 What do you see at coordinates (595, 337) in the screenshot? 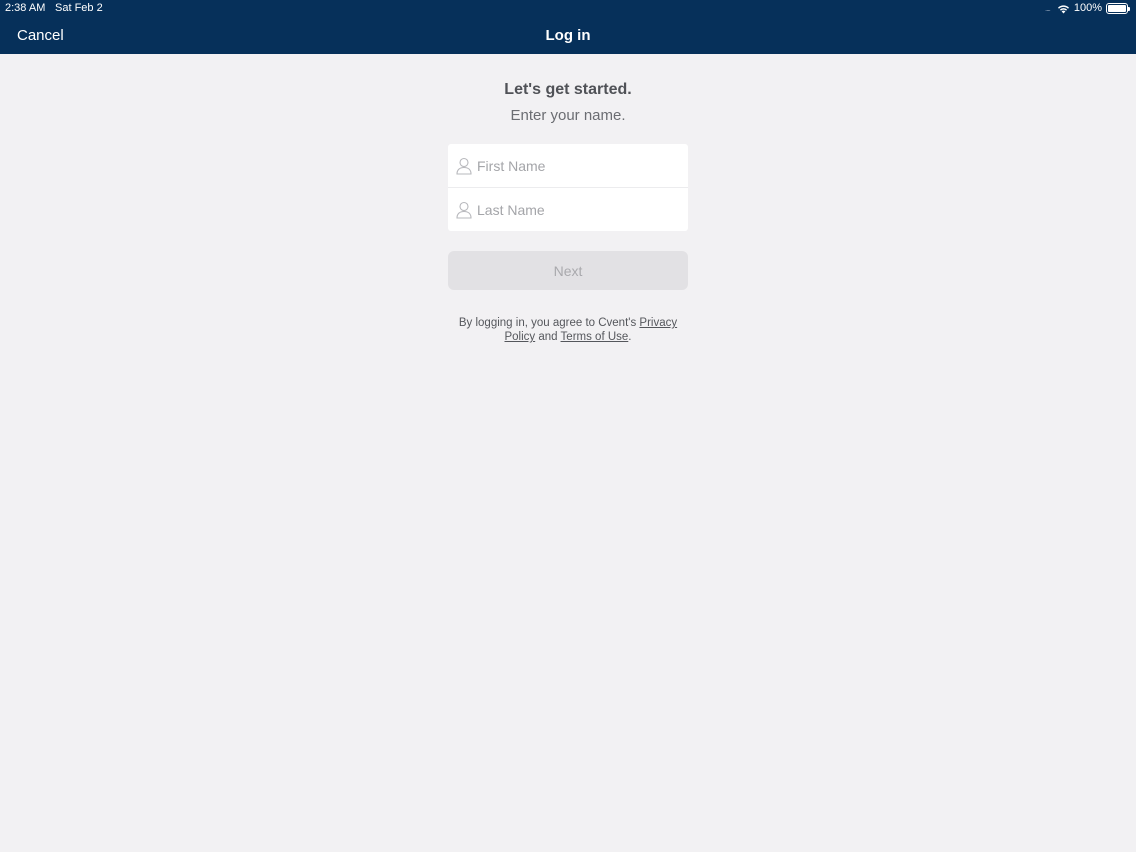
I see `terms-of-use-link: Terms of Use` at bounding box center [595, 337].